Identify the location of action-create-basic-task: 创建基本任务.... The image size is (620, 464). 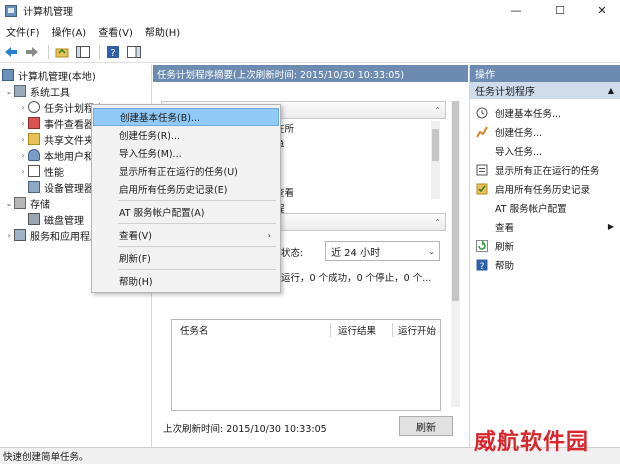
(545, 112).